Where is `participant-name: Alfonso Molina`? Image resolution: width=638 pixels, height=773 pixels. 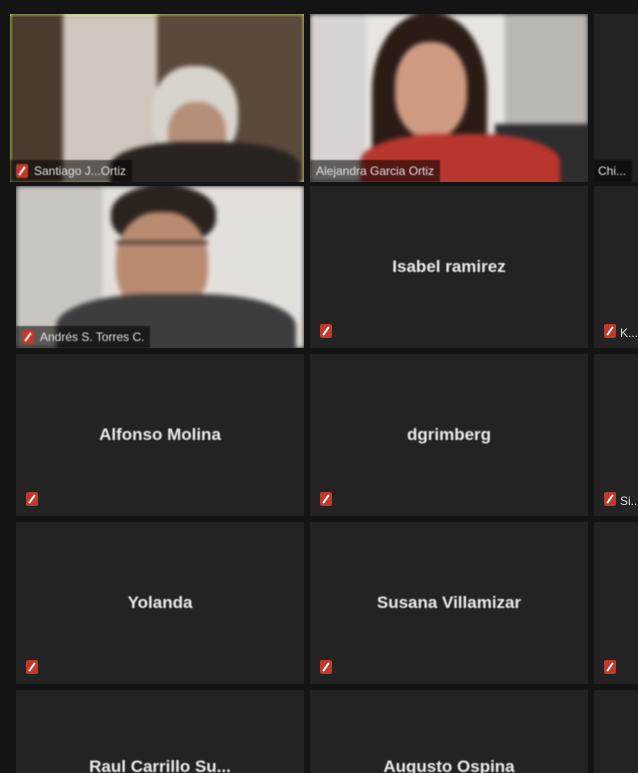 participant-name: Alfonso Molina is located at coordinates (160, 434).